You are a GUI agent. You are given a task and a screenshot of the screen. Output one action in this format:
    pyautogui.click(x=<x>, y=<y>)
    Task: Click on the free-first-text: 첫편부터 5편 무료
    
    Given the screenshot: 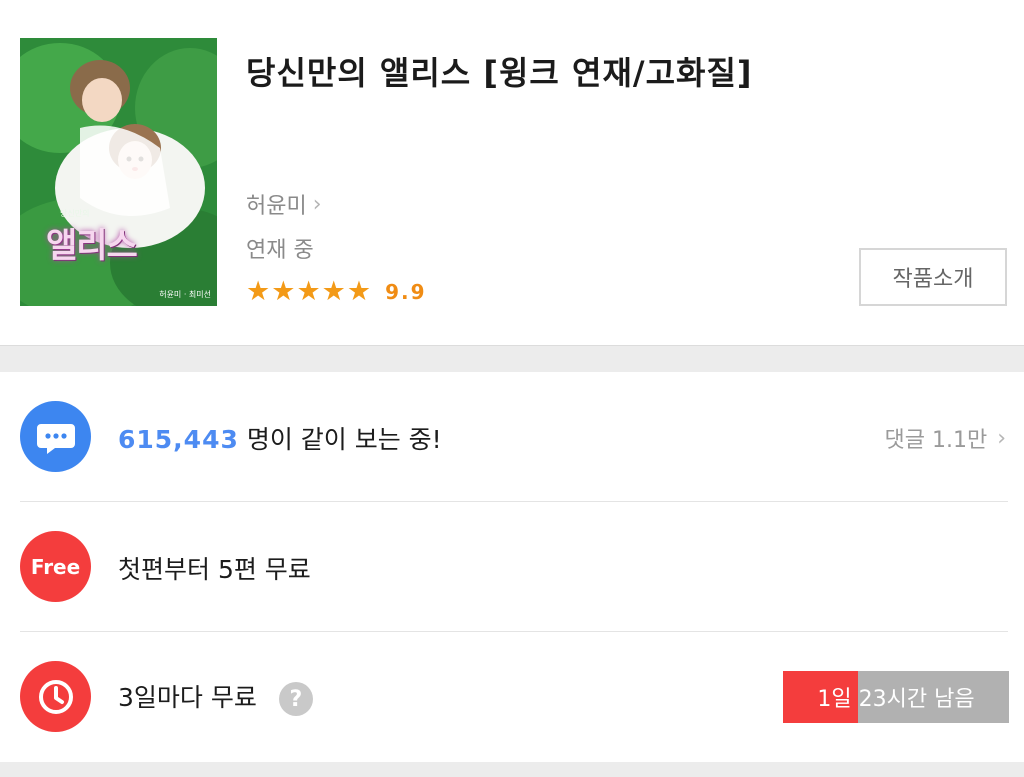 What is the action you would take?
    pyautogui.click(x=214, y=569)
    